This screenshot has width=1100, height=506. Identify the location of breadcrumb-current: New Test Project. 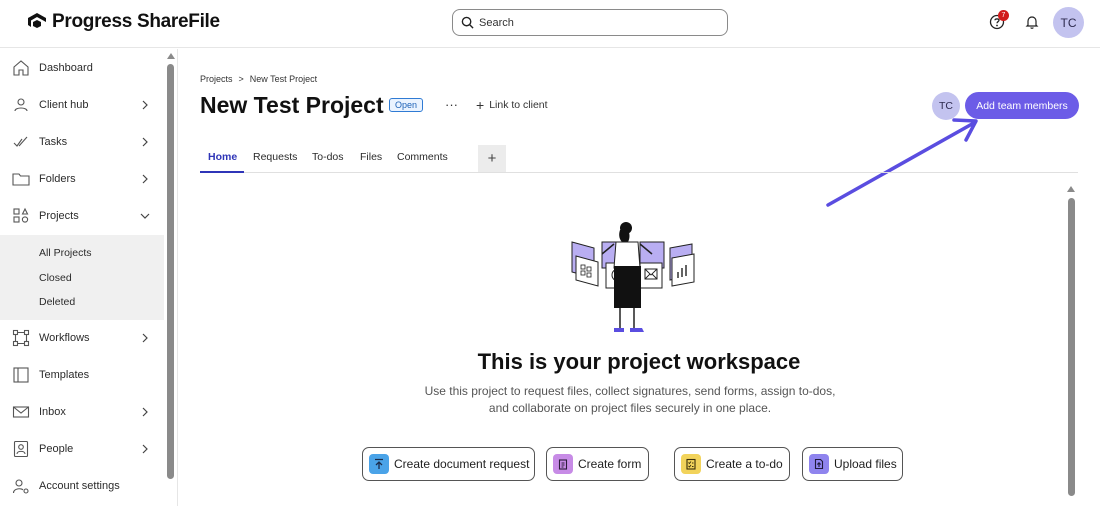
(283, 79).